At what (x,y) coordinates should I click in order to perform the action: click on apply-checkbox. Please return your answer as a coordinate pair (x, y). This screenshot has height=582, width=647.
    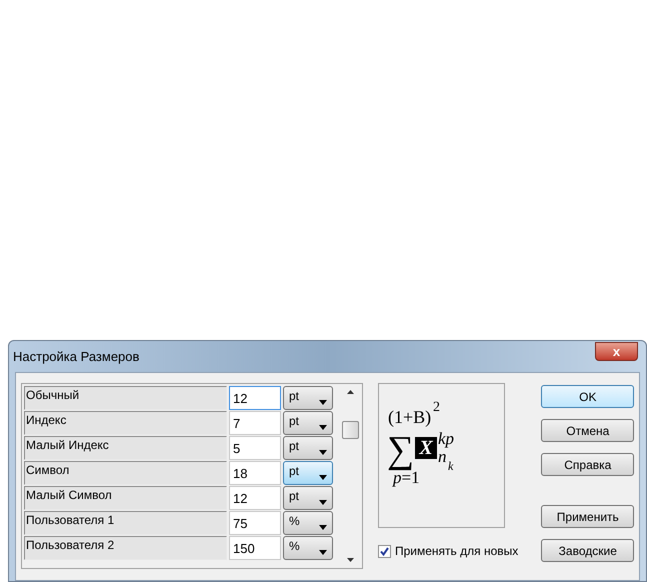
    Looking at the image, I should click on (384, 551).